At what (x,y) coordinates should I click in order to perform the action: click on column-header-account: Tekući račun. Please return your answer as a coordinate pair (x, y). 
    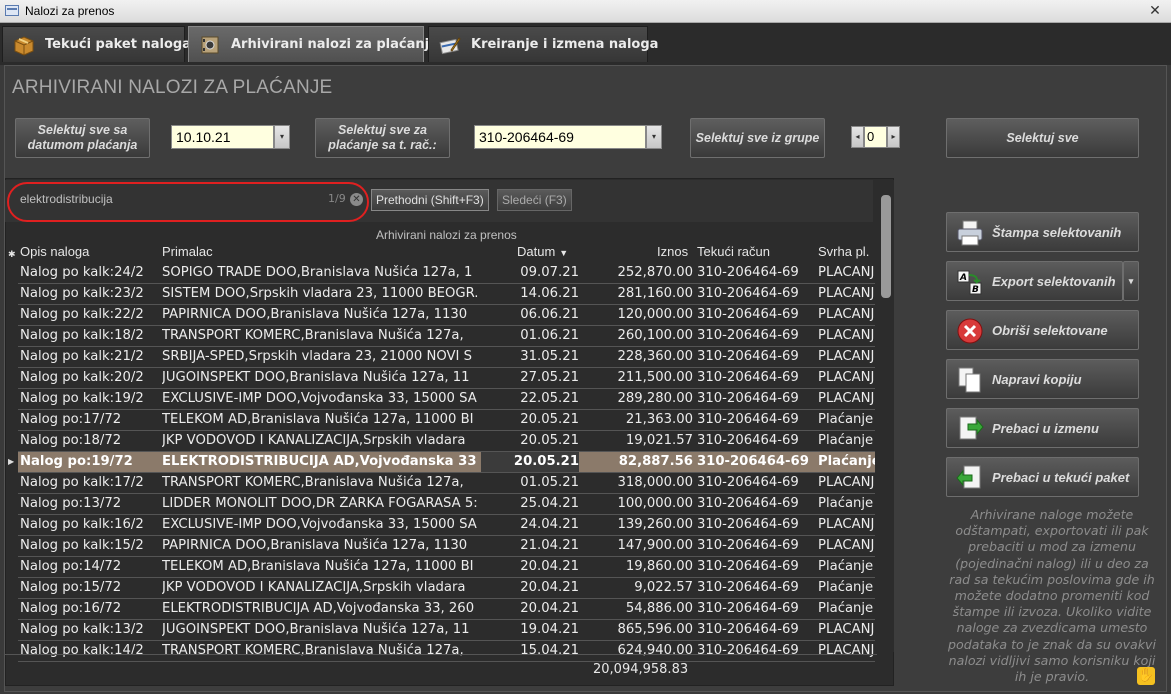
    Looking at the image, I should click on (733, 253).